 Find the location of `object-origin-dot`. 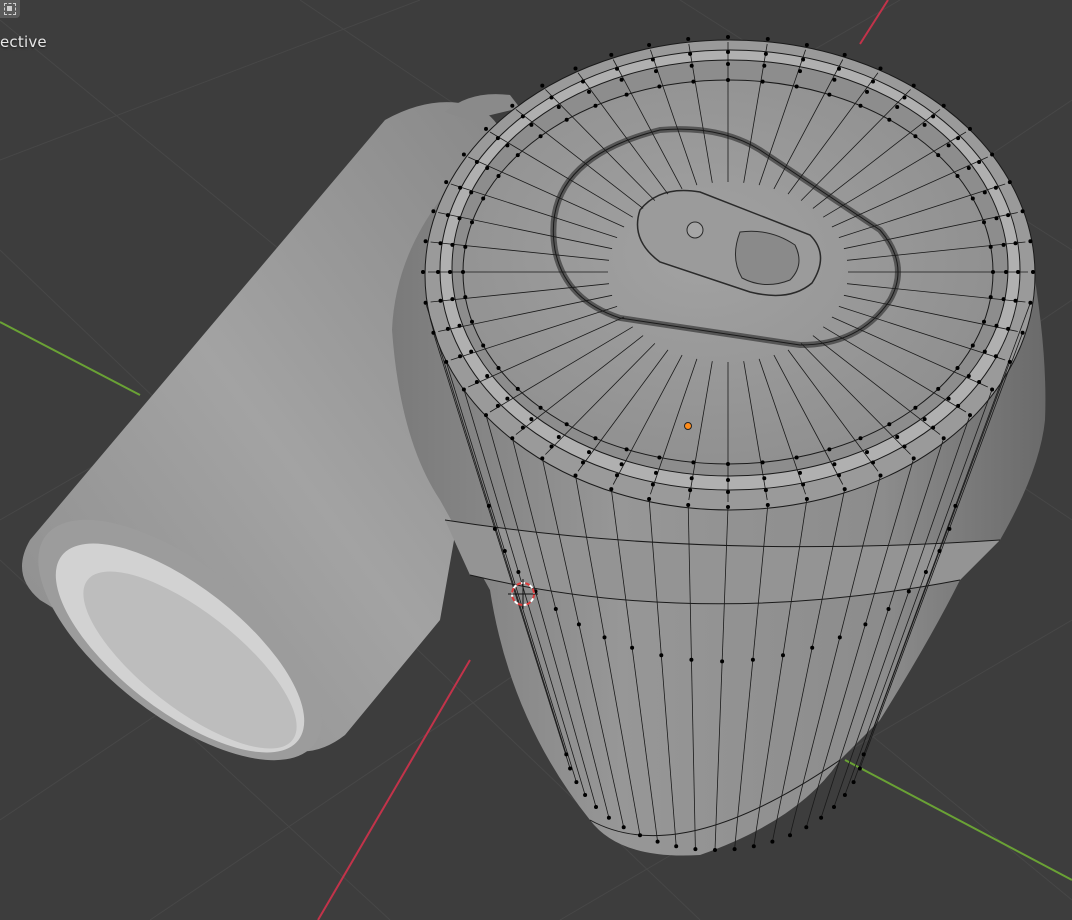

object-origin-dot is located at coordinates (688, 426).